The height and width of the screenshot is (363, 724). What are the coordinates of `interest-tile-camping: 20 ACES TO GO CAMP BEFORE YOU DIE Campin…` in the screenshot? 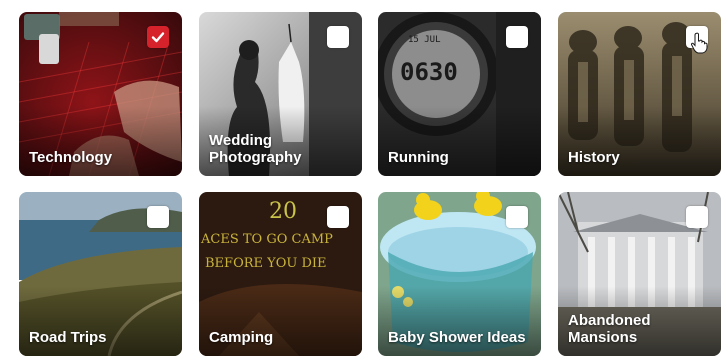 It's located at (280, 274).